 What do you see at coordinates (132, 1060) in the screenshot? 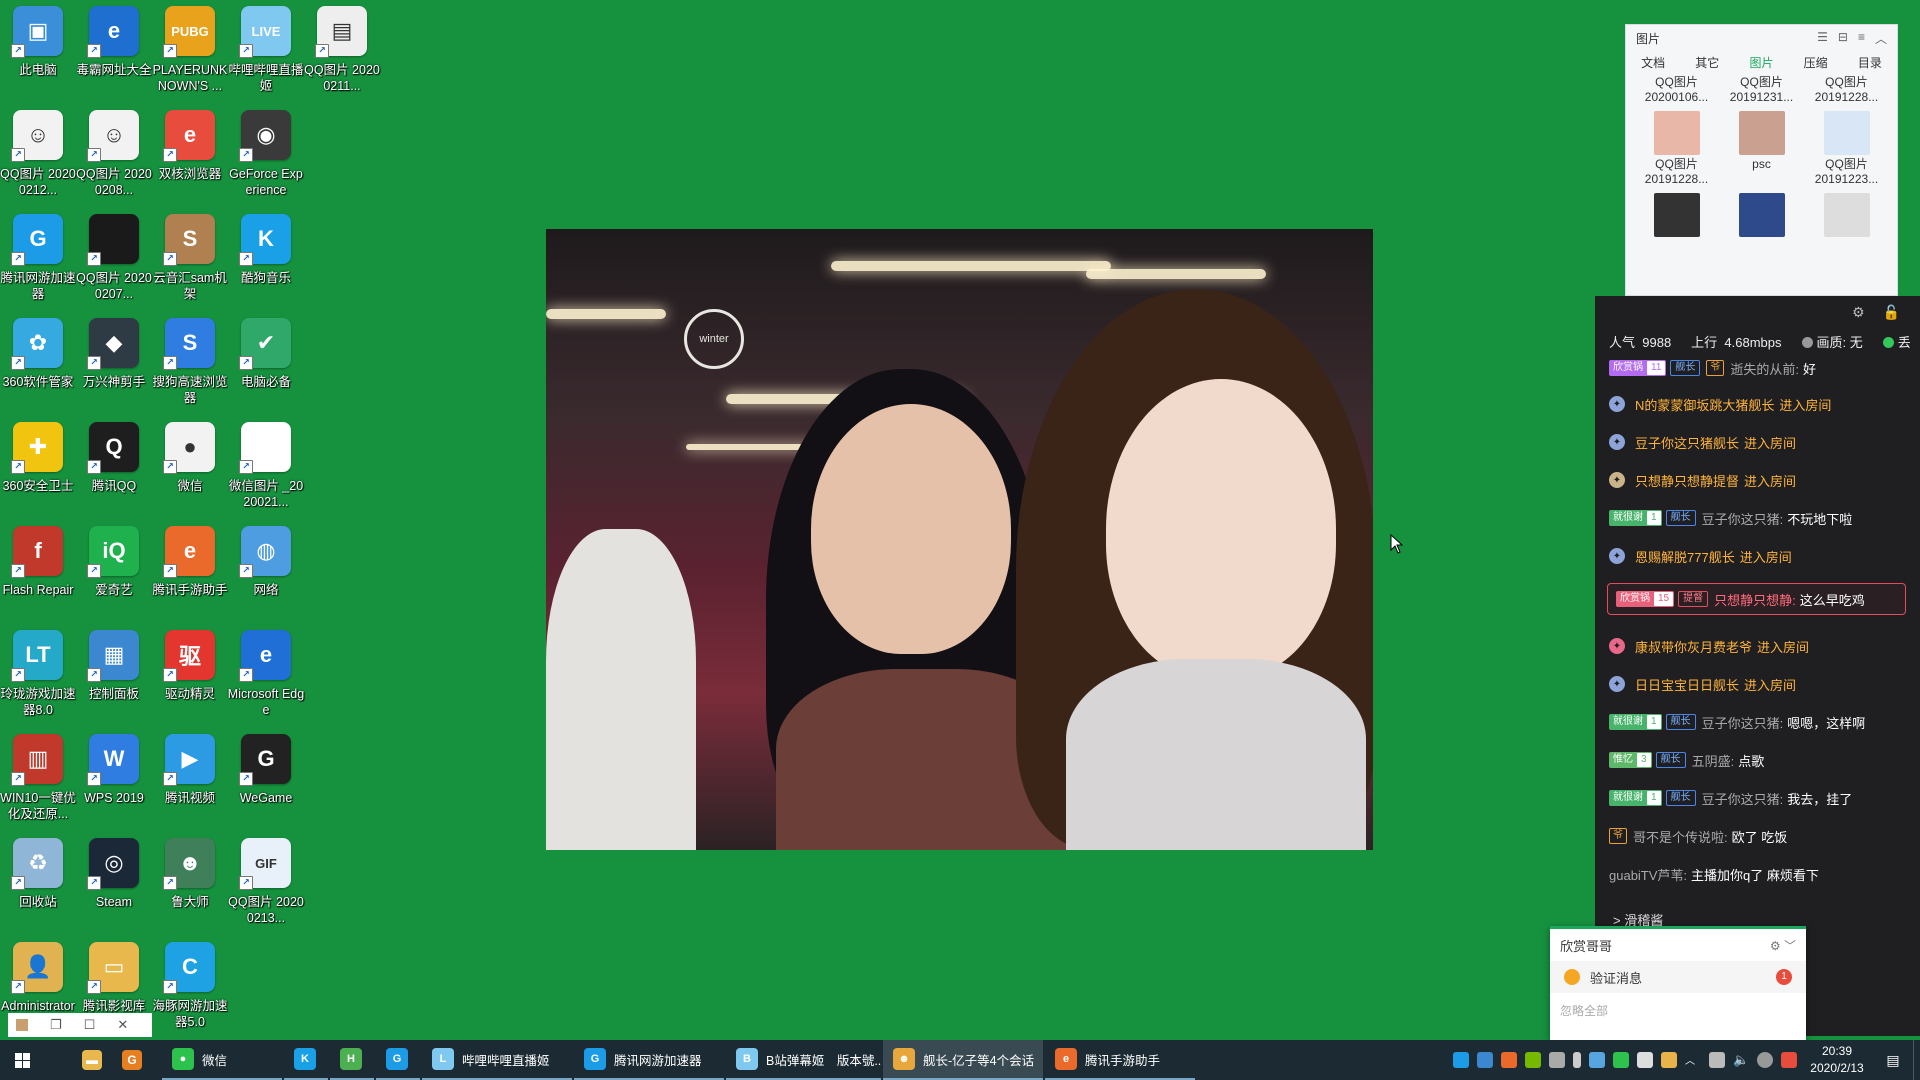
I see `pinned-app-button: G` at bounding box center [132, 1060].